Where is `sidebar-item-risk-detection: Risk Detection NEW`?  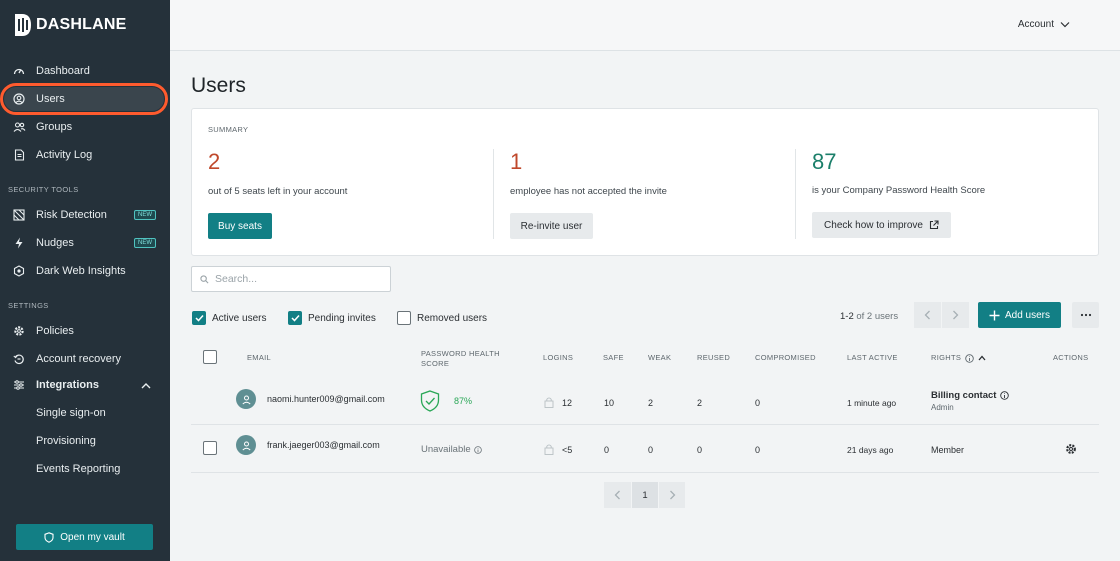 sidebar-item-risk-detection: Risk Detection NEW is located at coordinates (85, 215).